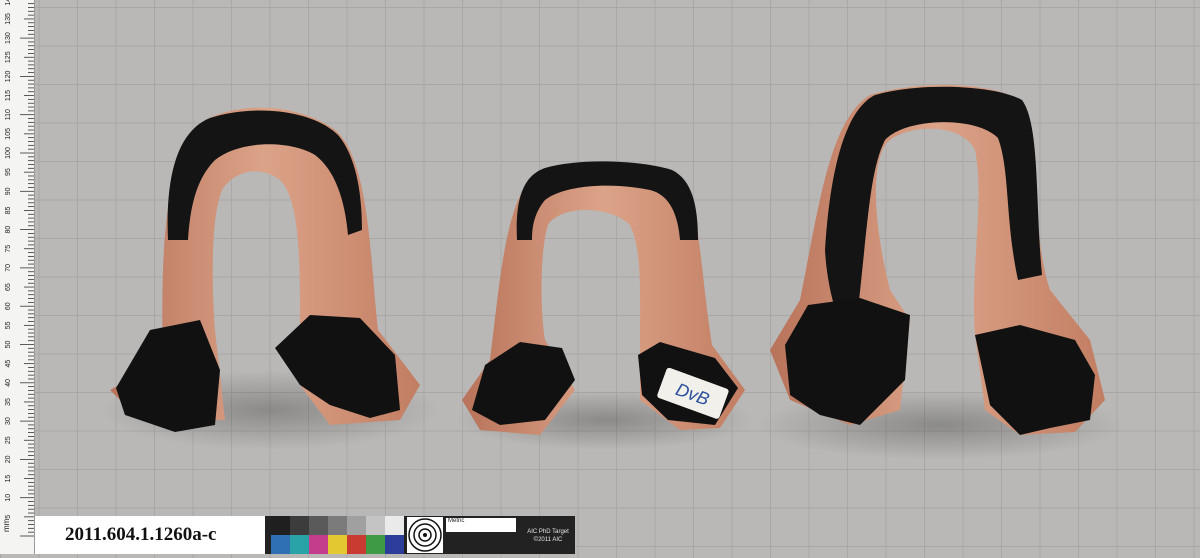 The height and width of the screenshot is (558, 1200). What do you see at coordinates (168, 376) in the screenshot?
I see `fracture-surface` at bounding box center [168, 376].